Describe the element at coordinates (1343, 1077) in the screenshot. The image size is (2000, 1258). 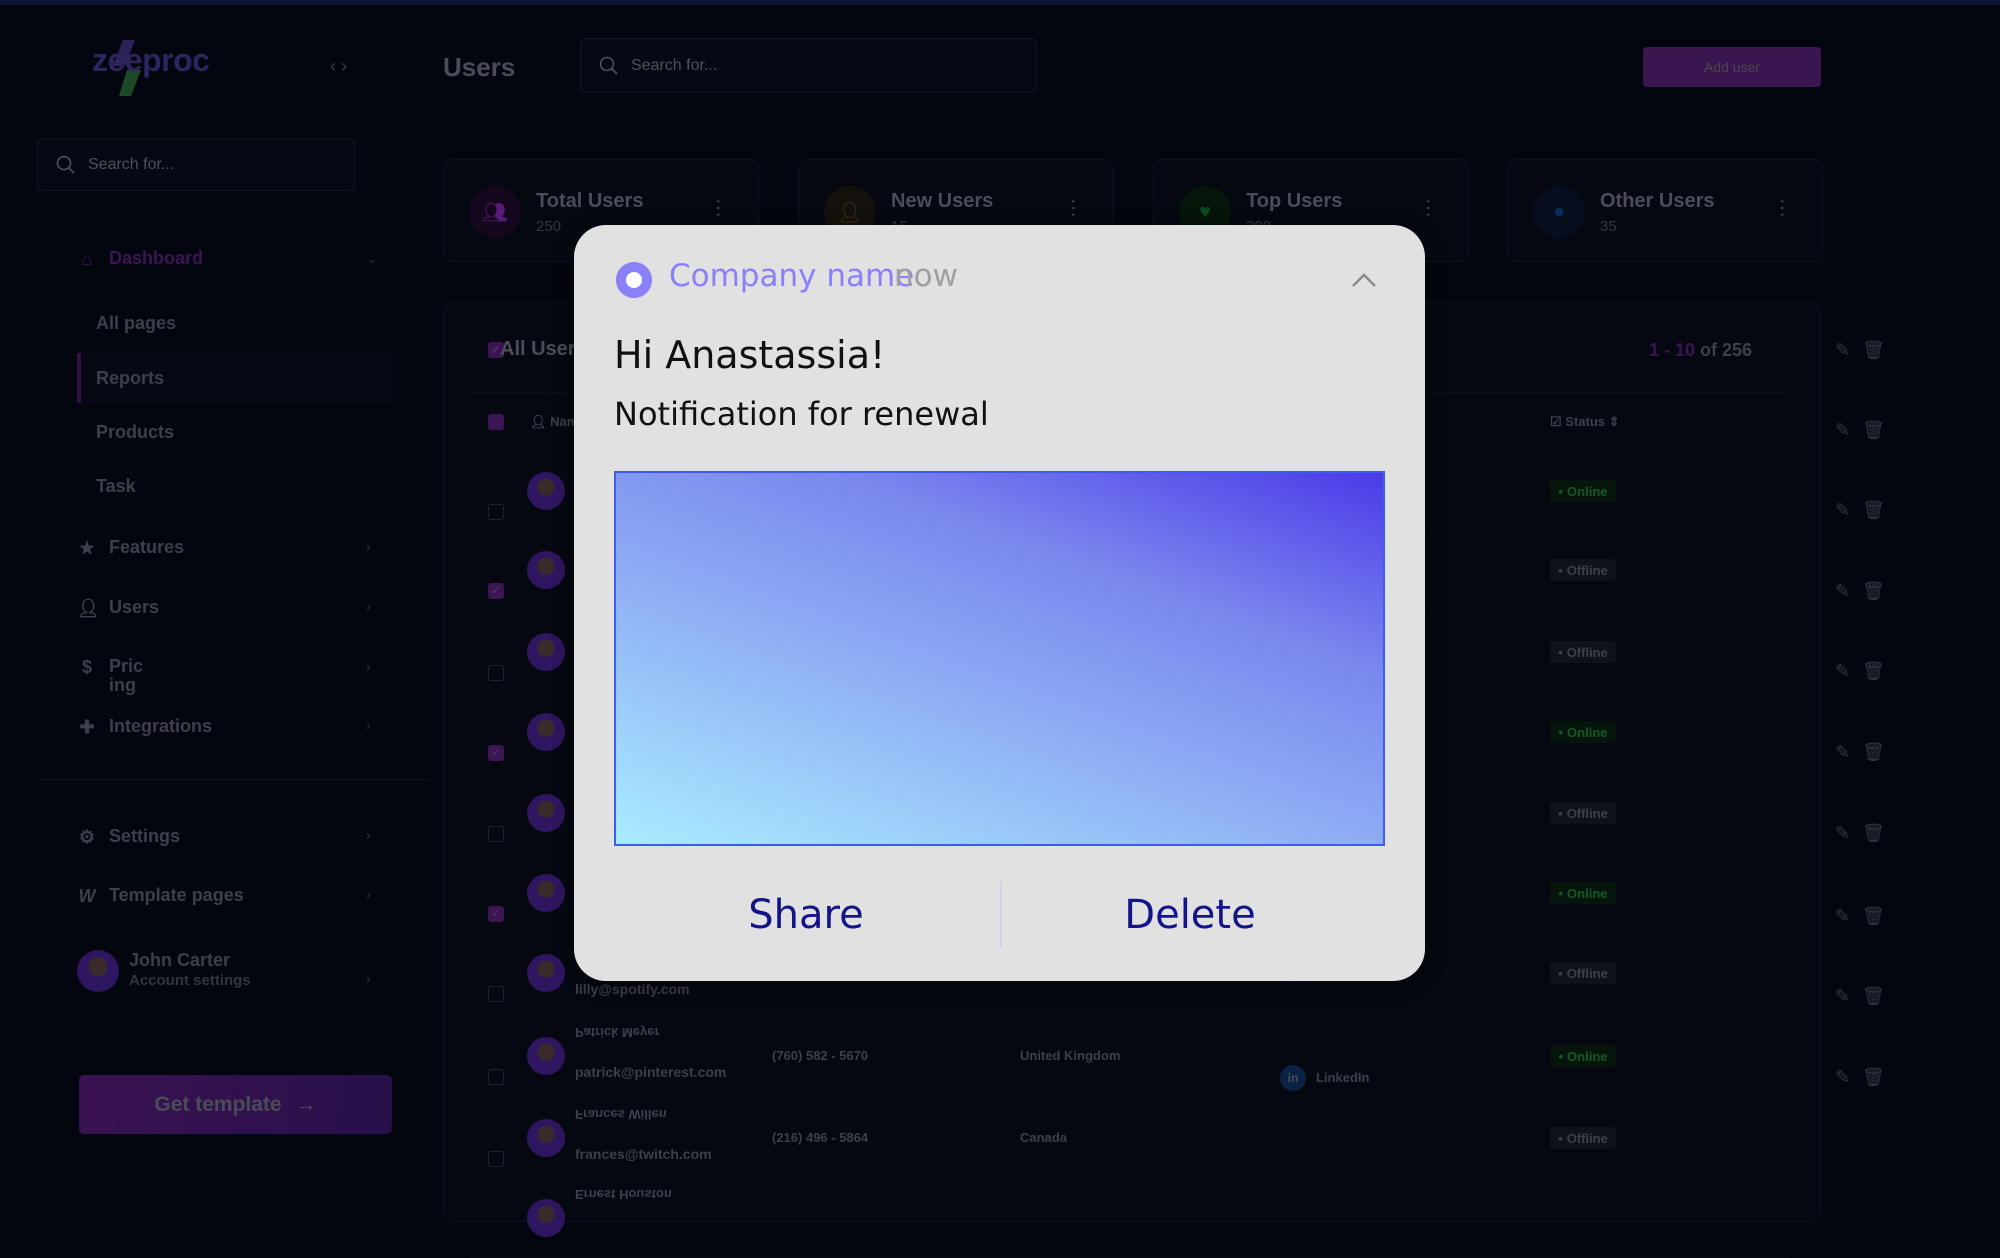
I see `user-social: LinkedIn` at that location.